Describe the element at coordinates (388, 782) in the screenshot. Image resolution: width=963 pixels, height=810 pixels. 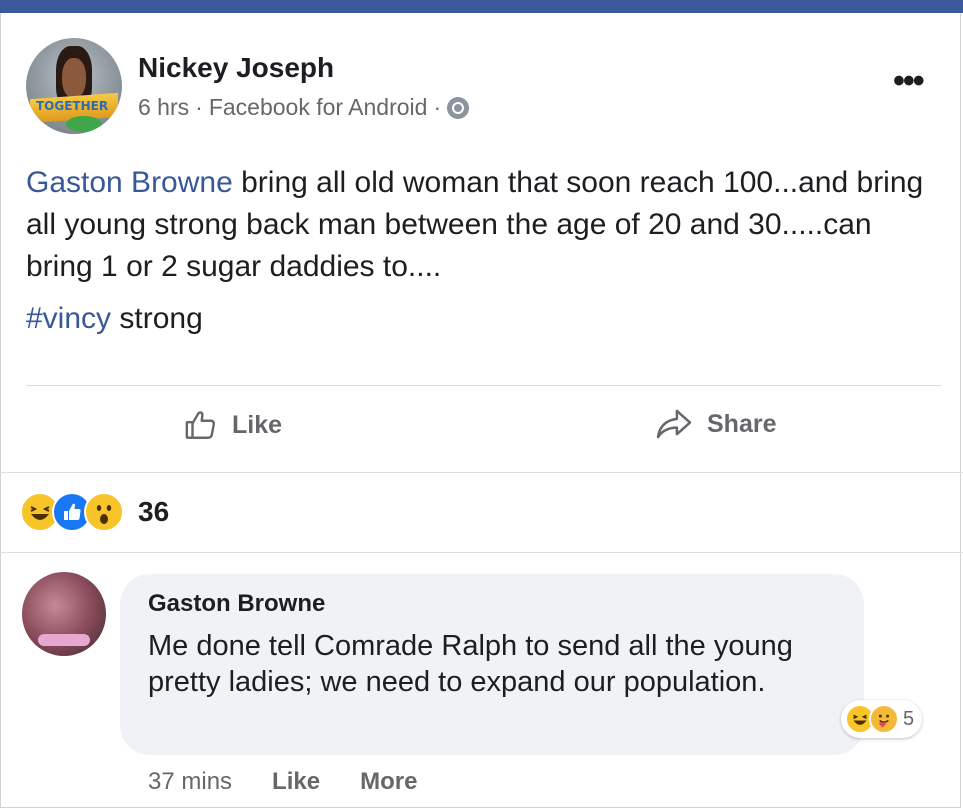
I see `comment-more-button: More` at that location.